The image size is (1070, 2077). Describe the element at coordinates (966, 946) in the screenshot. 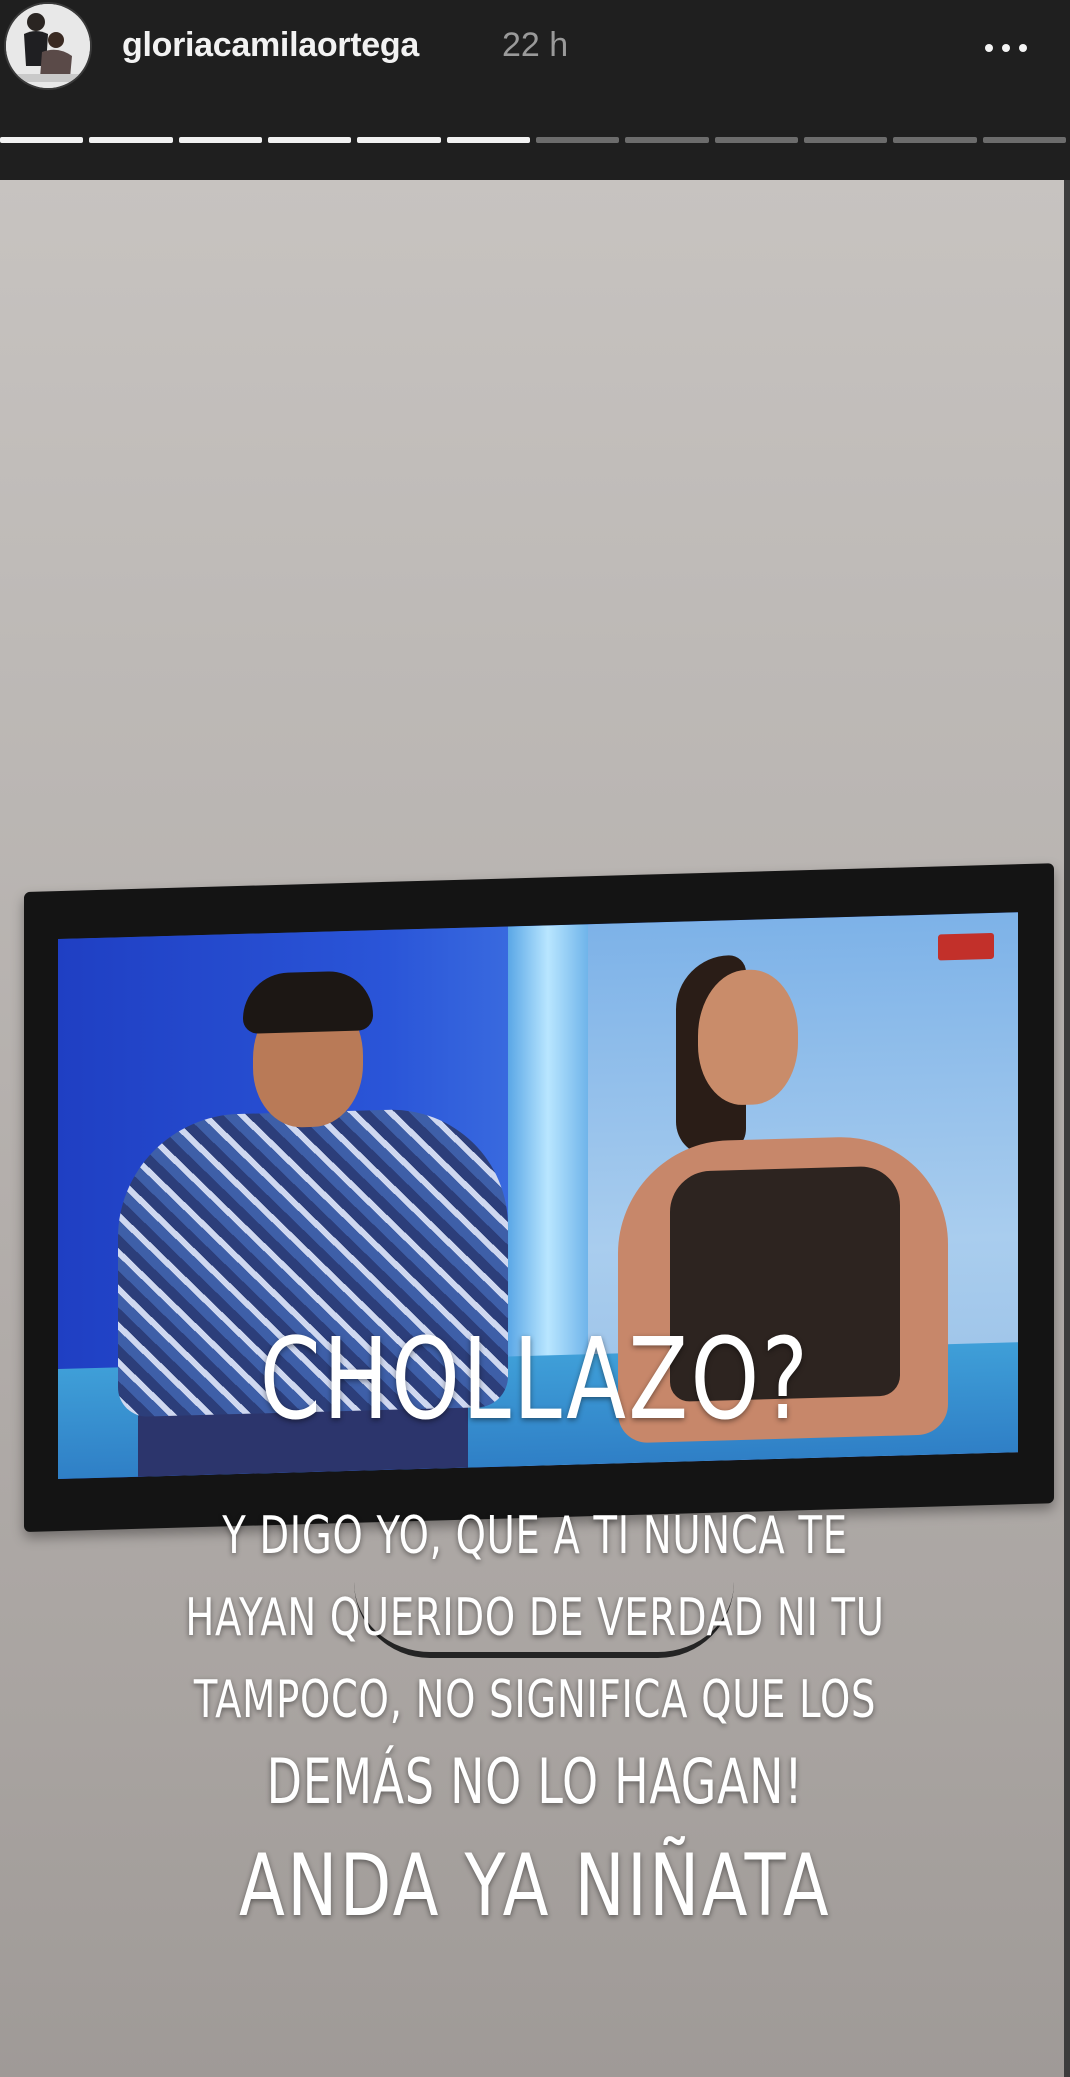

I see `channel-logo` at that location.